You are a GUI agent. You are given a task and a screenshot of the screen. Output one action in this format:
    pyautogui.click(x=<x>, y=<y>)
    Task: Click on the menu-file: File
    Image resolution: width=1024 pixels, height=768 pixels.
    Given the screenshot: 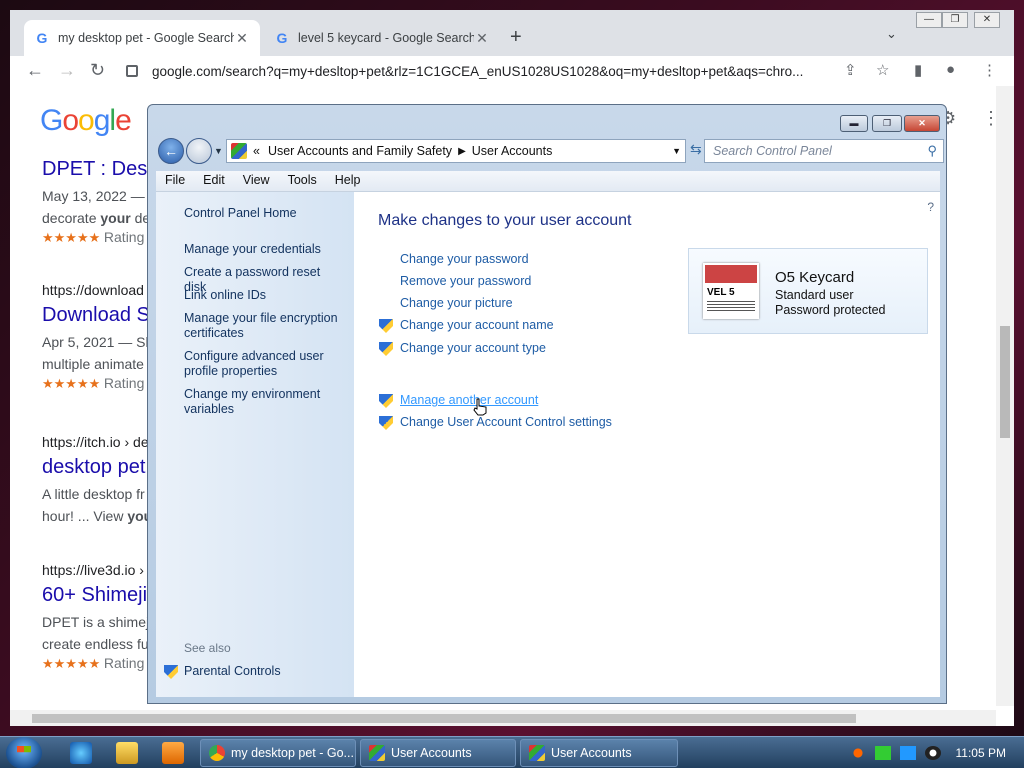 What is the action you would take?
    pyautogui.click(x=175, y=181)
    